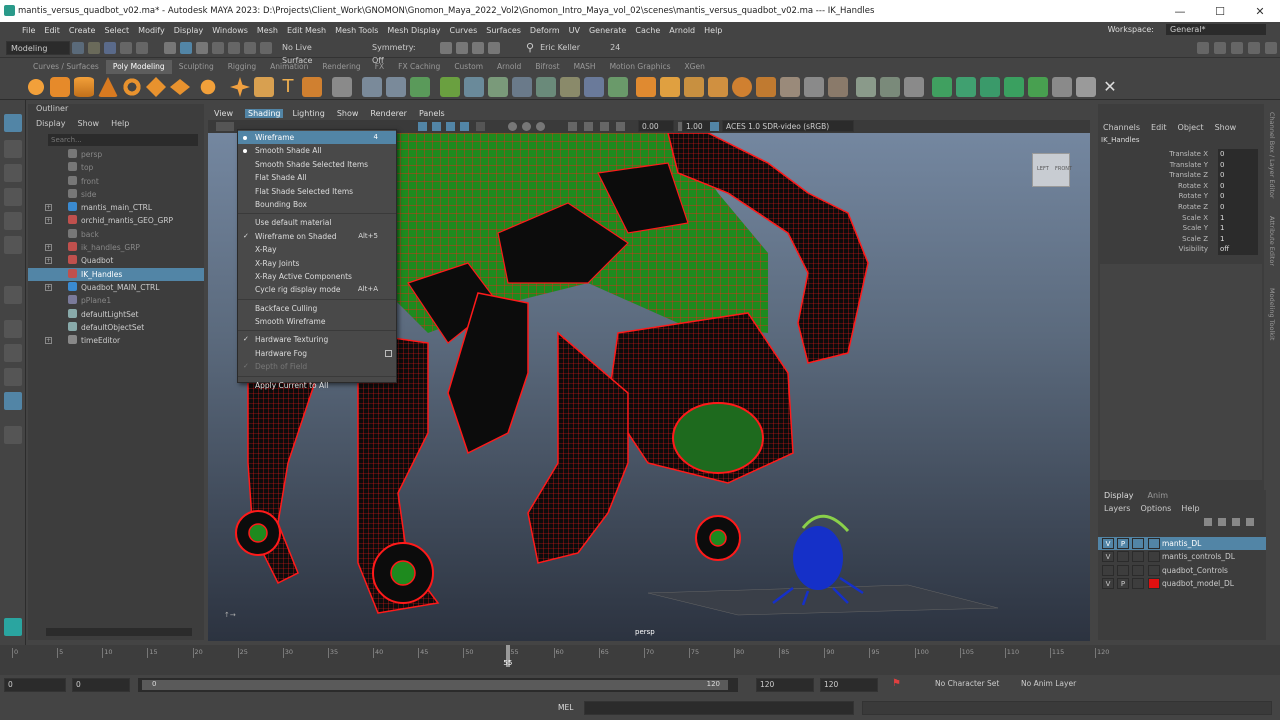 The image size is (1280, 720). What do you see at coordinates (1188, 175) in the screenshot?
I see `channel-attribute-name: Translate Z` at bounding box center [1188, 175].